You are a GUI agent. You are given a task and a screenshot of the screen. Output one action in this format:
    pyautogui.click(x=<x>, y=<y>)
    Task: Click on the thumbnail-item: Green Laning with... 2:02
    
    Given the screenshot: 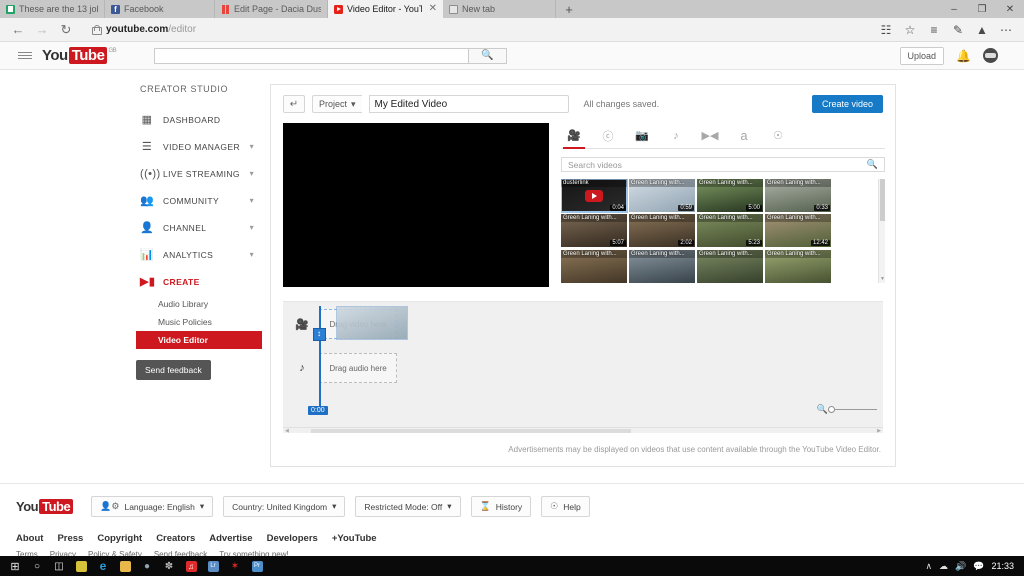 What is the action you would take?
    pyautogui.click(x=662, y=231)
    